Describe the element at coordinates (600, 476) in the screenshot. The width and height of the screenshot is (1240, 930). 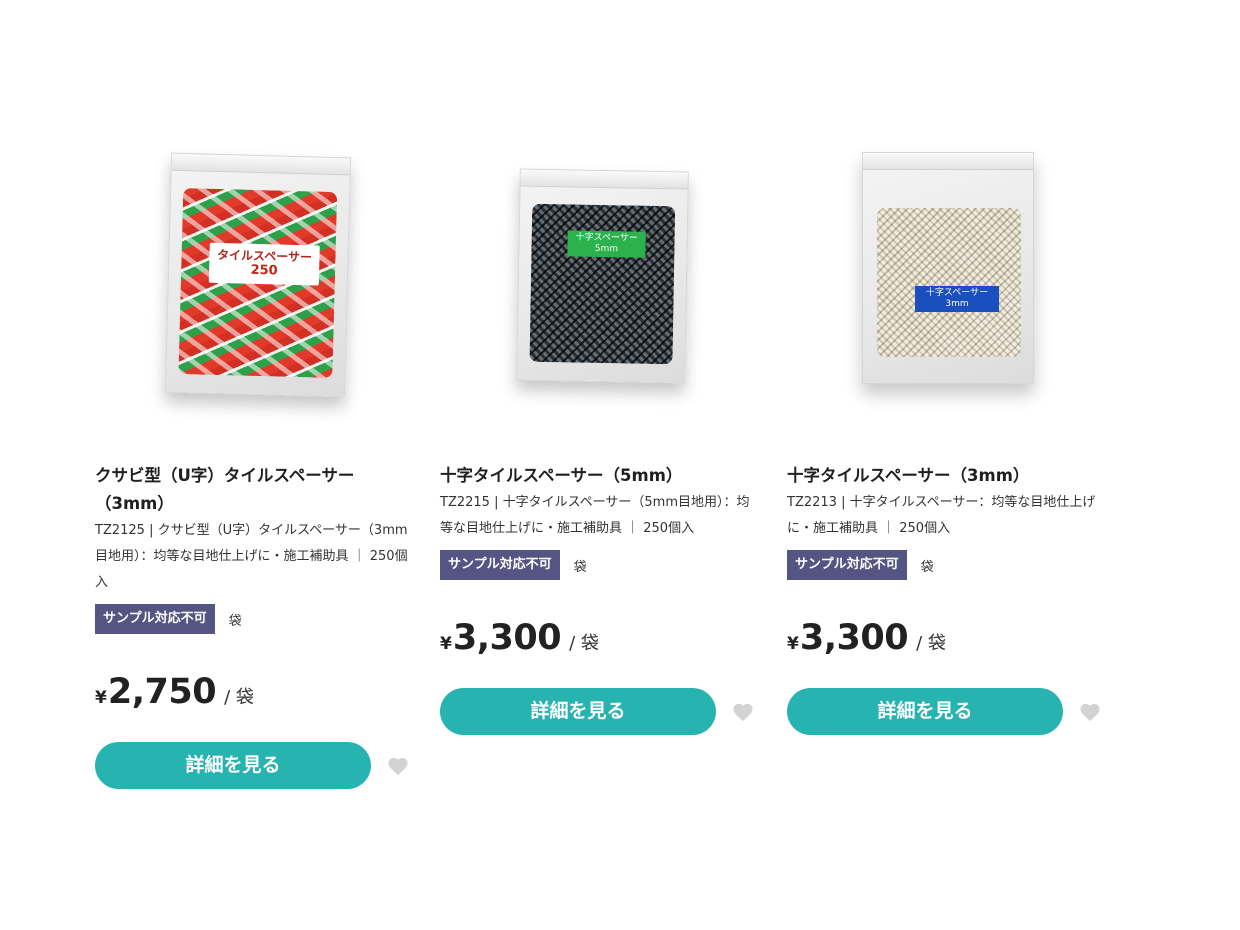
I see `product-title: 十字タイルスペーサー（5mm）` at that location.